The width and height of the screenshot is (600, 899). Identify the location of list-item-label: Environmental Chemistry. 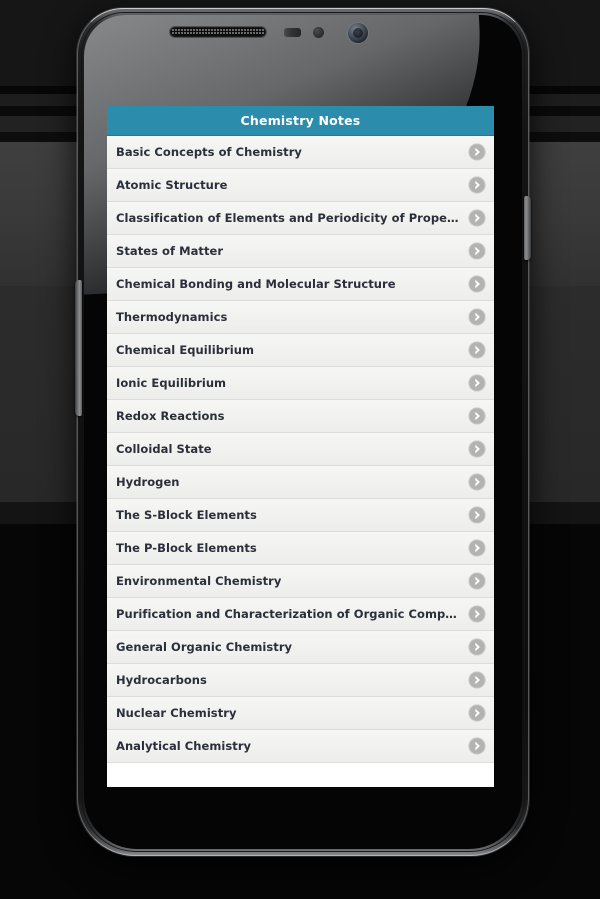
(199, 581).